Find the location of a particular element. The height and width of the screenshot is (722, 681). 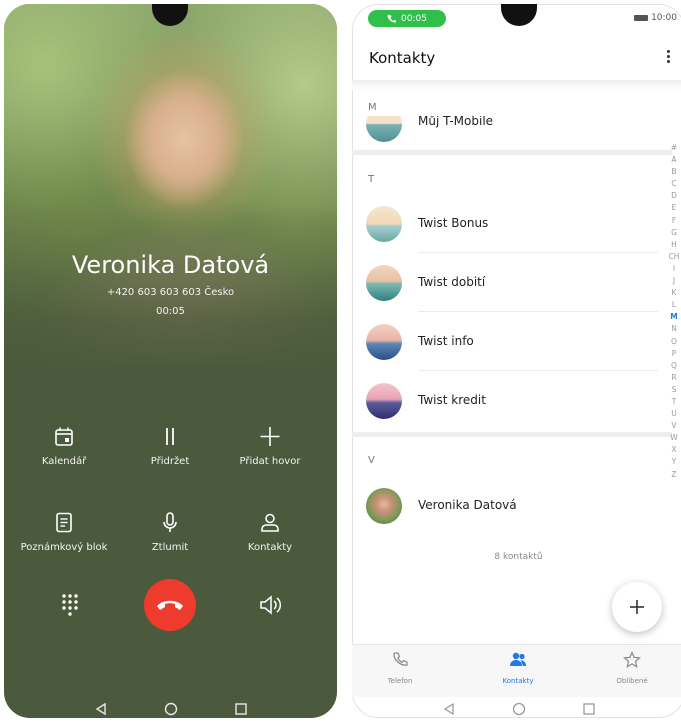

calendar-icon is located at coordinates (64, 436).